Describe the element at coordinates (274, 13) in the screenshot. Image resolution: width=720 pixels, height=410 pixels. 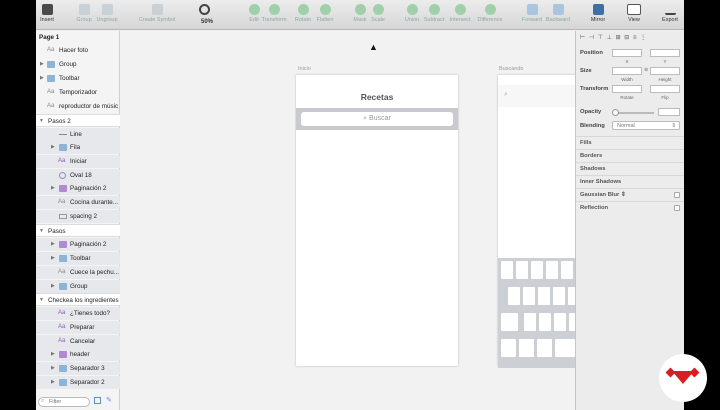
I see `transform-button: Transform` at that location.